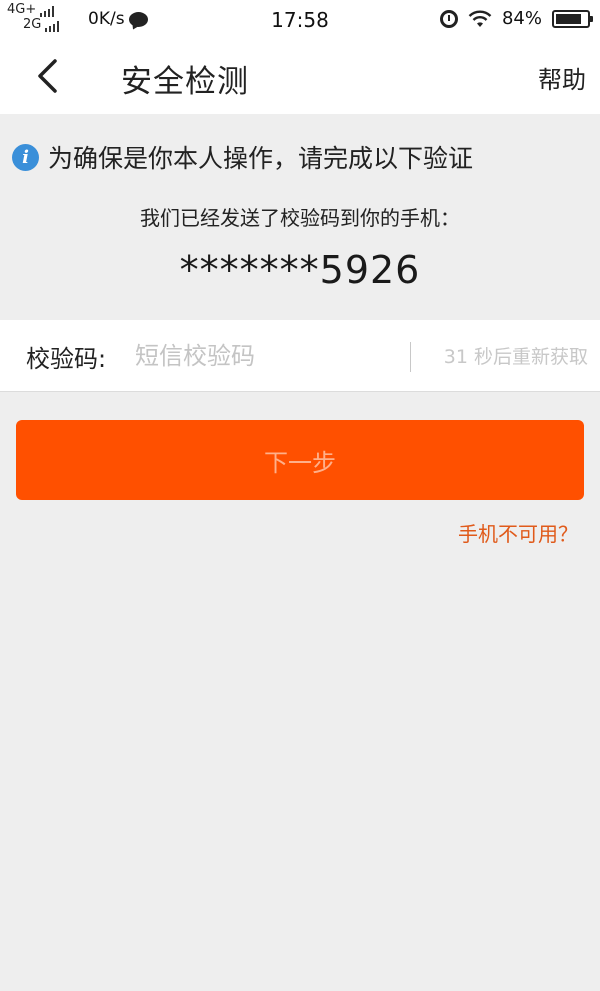 The width and height of the screenshot is (600, 991). I want to click on verification-code-input, so click(267, 356).